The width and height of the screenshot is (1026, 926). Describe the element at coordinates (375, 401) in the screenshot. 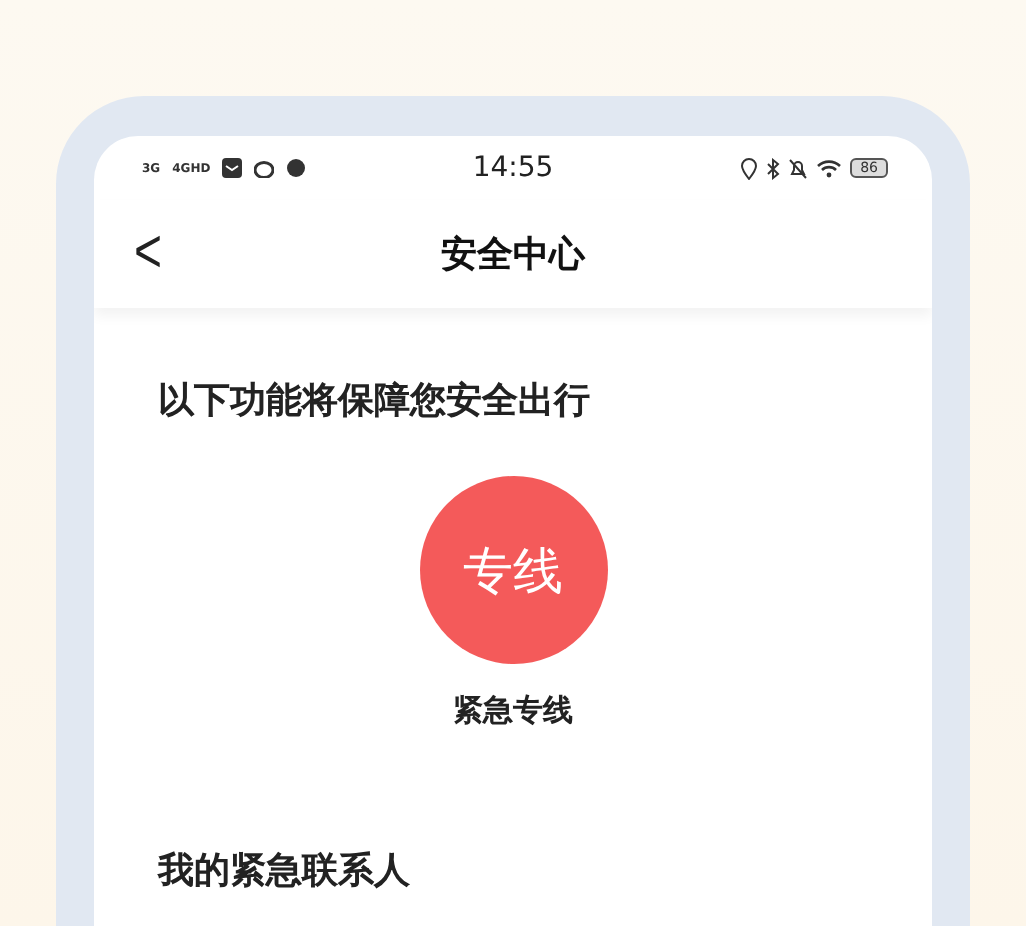

I see `section-title: 以下功能将保障您安全出行` at that location.